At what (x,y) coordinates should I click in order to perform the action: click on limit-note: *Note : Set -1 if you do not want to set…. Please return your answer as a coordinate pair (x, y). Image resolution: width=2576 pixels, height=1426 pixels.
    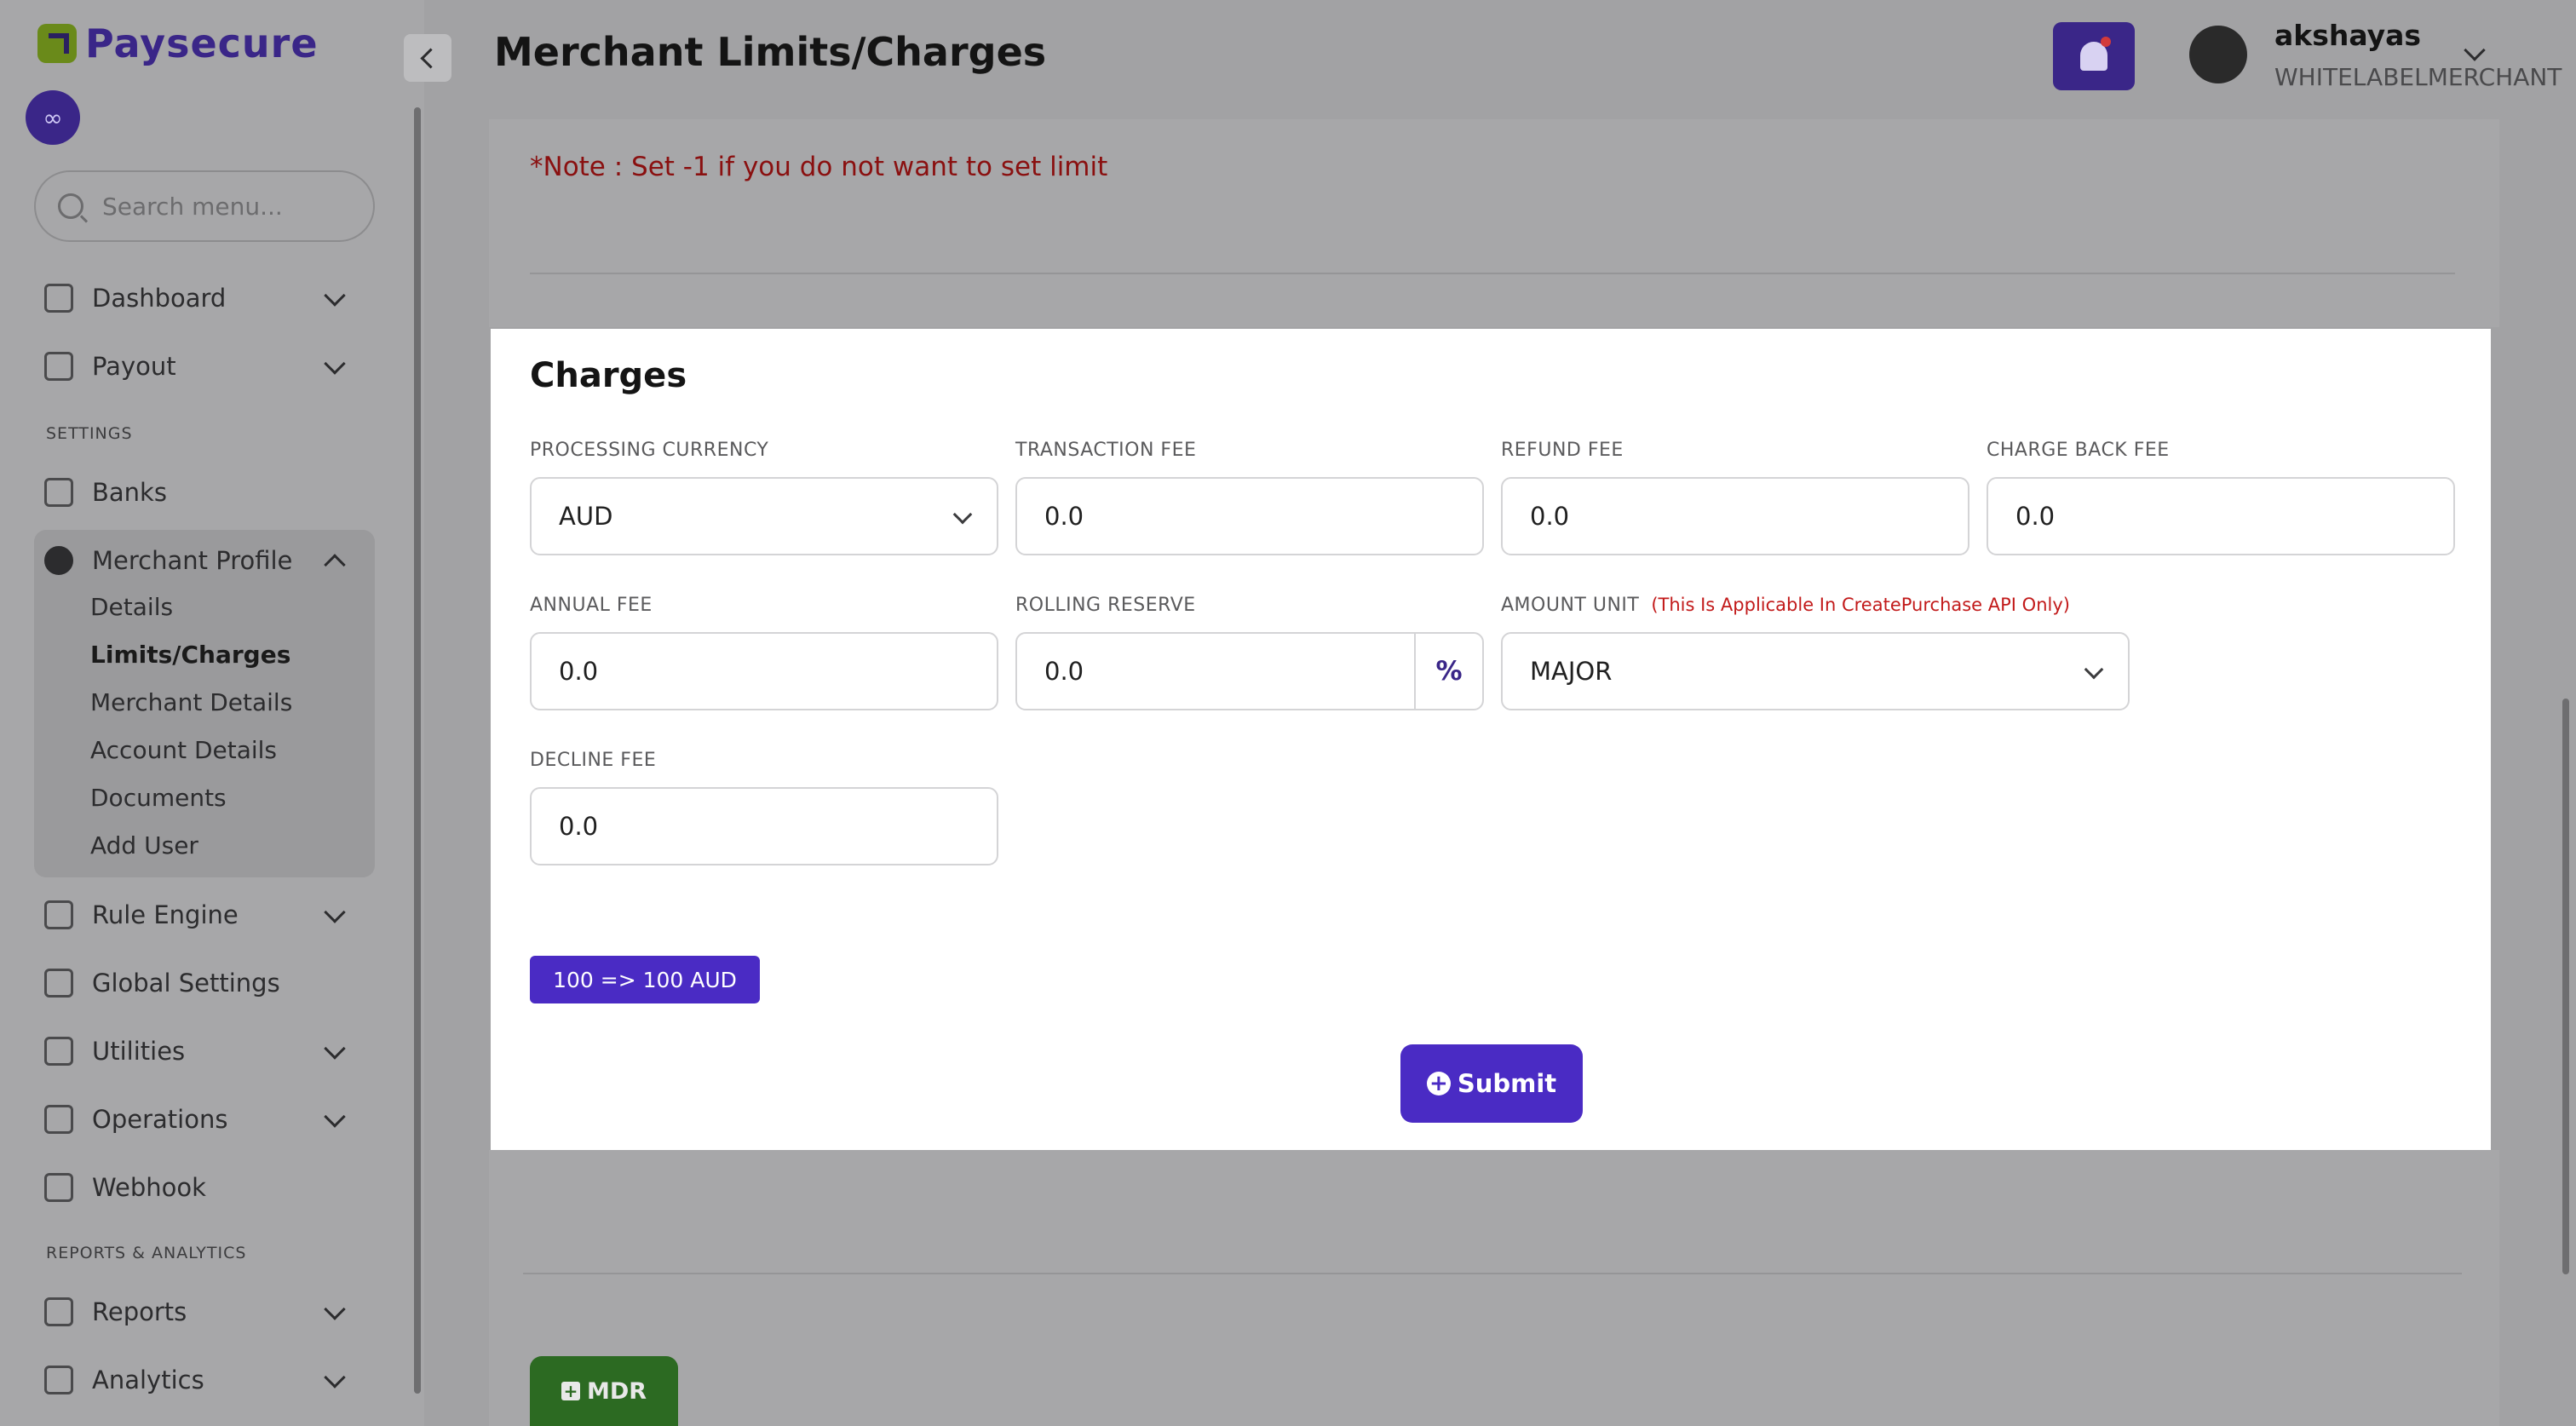
    Looking at the image, I should click on (819, 167).